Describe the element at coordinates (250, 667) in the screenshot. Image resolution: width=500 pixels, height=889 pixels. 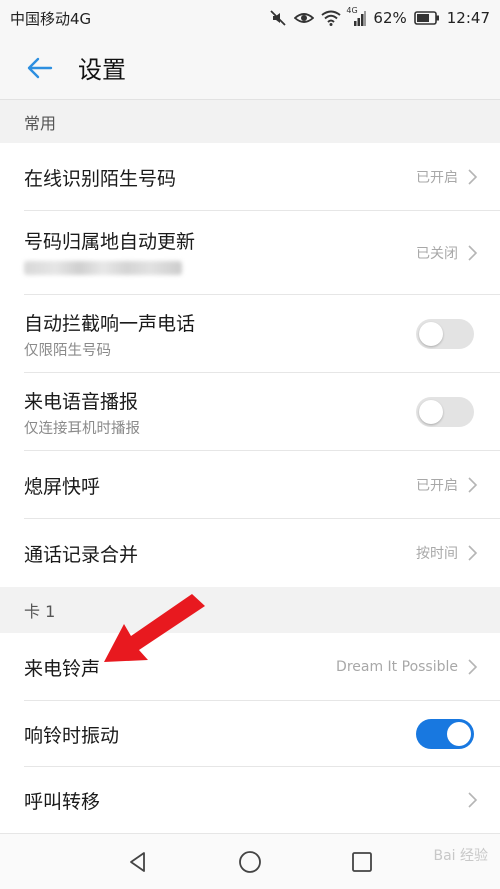
I see `row-ringtone: 来电铃声 Dream It Possible` at that location.